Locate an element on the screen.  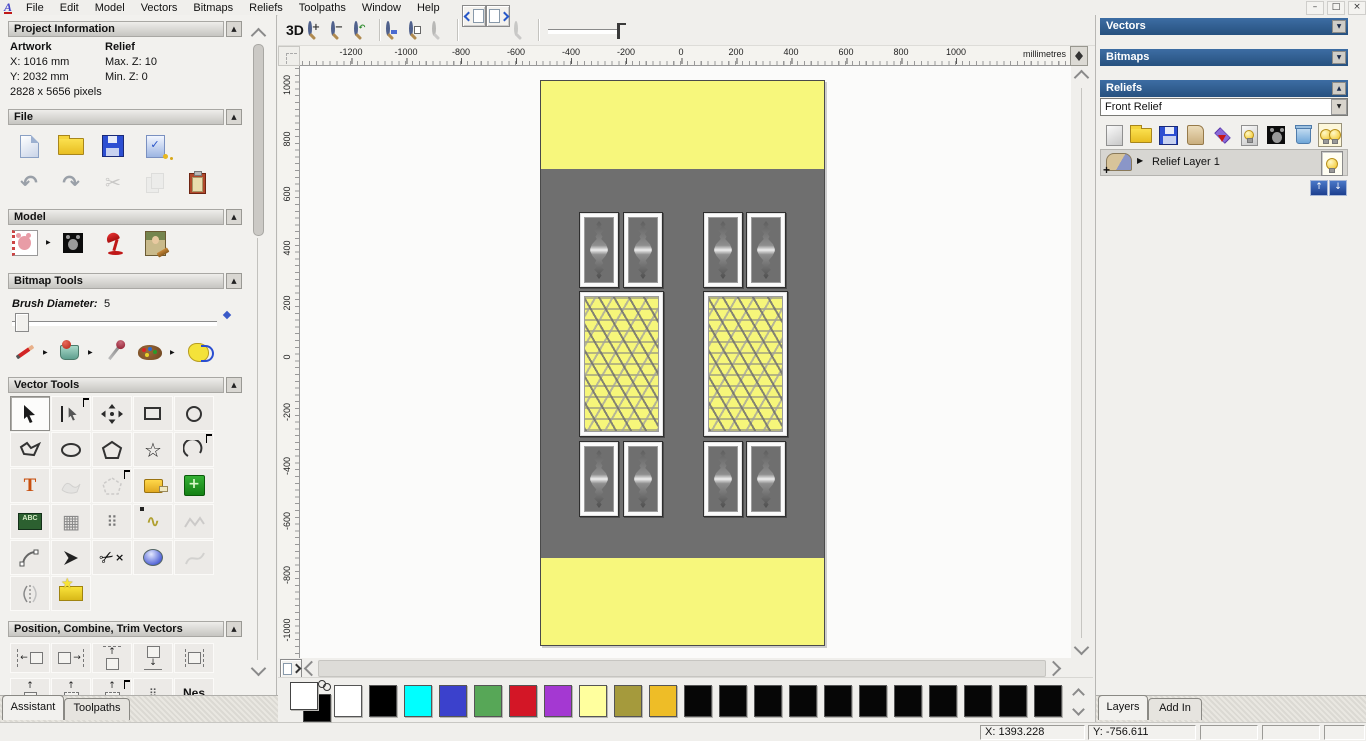
cut-button: ✂ is located at coordinates (113, 183).